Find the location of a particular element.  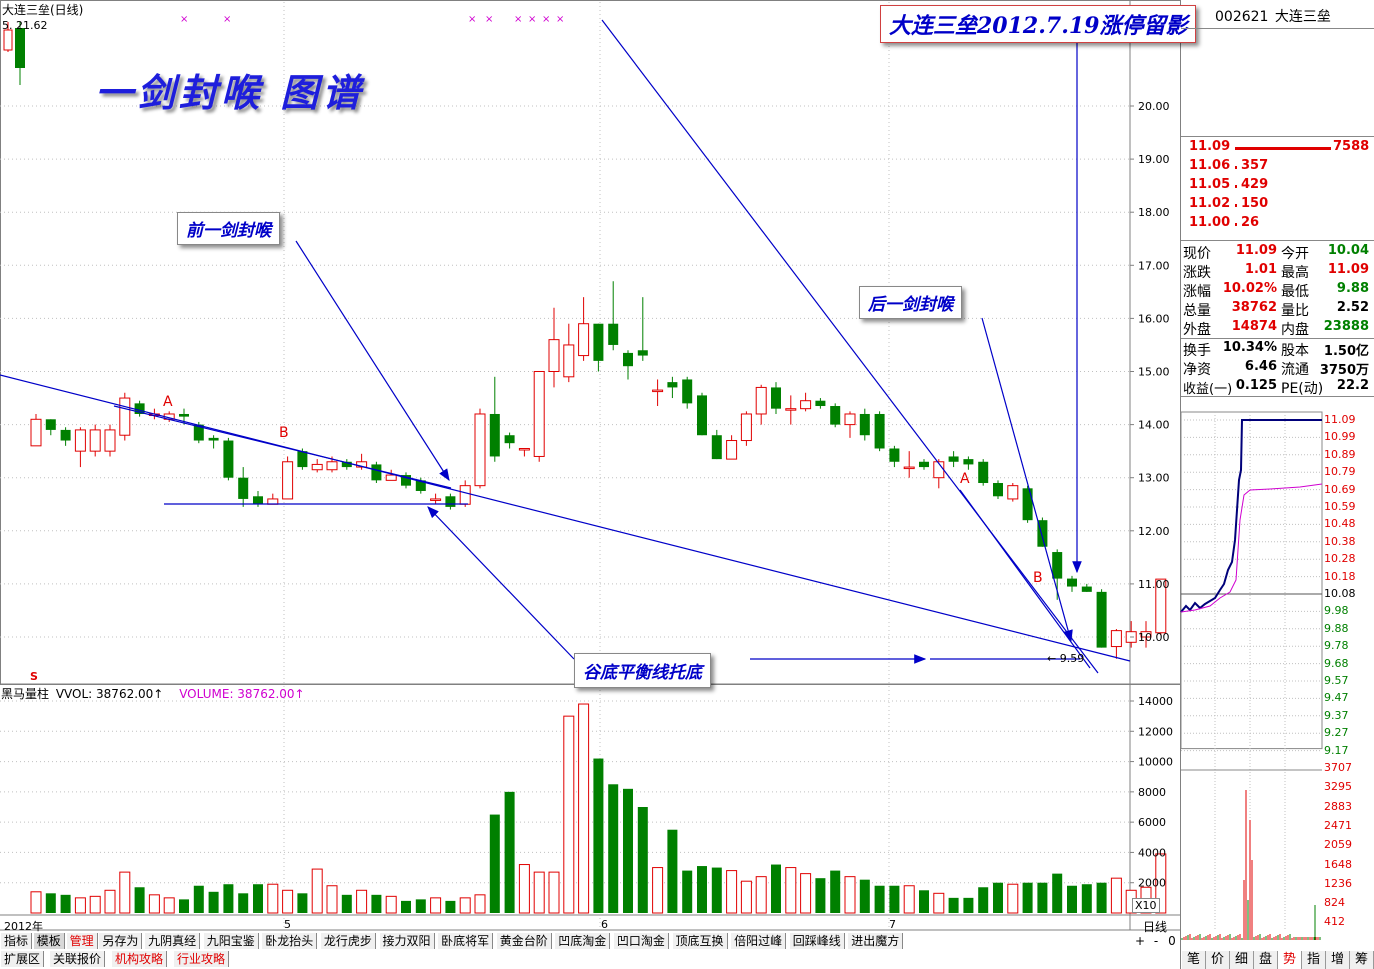

callout-bottom: 谷底平衡线托底 is located at coordinates (642, 670).